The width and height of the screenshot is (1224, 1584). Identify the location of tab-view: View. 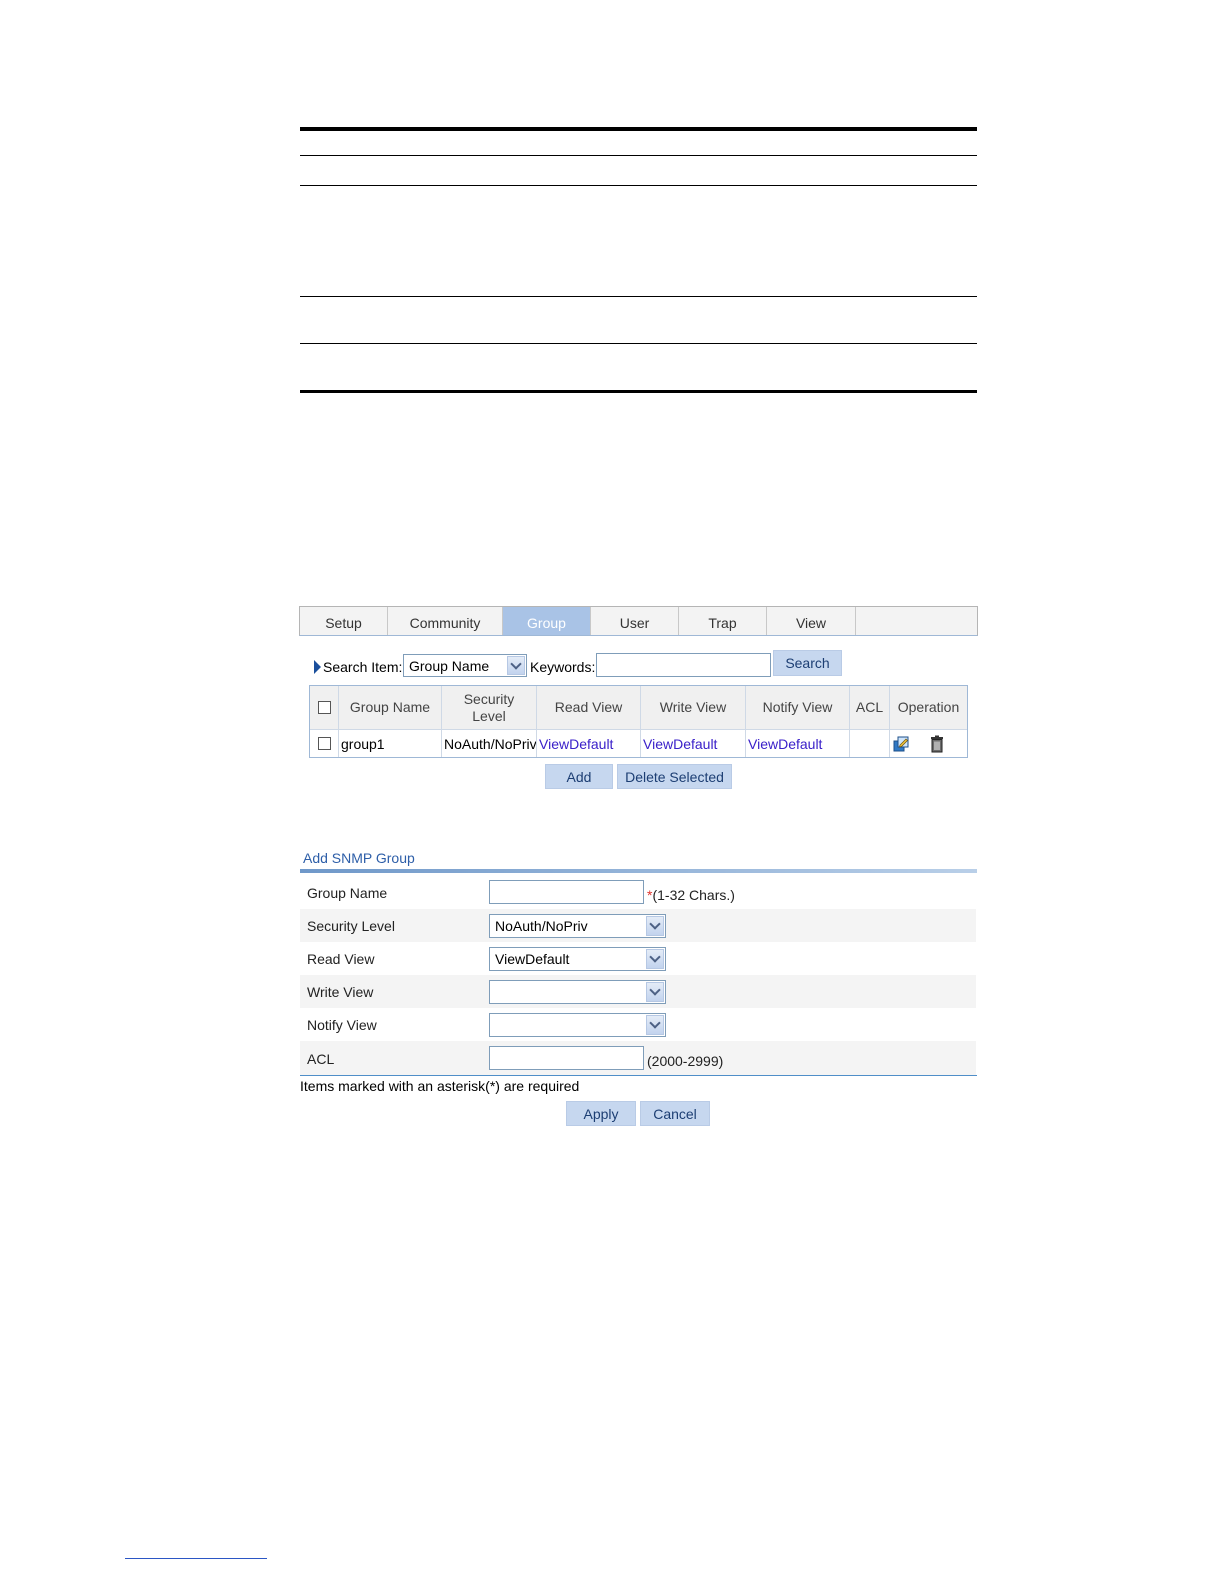
(811, 621).